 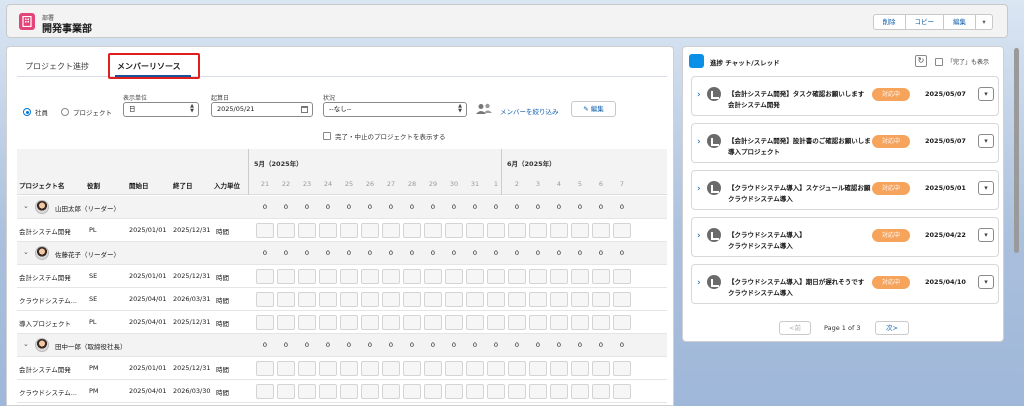 What do you see at coordinates (795, 328) in the screenshot?
I see `prev-page-button: <前` at bounding box center [795, 328].